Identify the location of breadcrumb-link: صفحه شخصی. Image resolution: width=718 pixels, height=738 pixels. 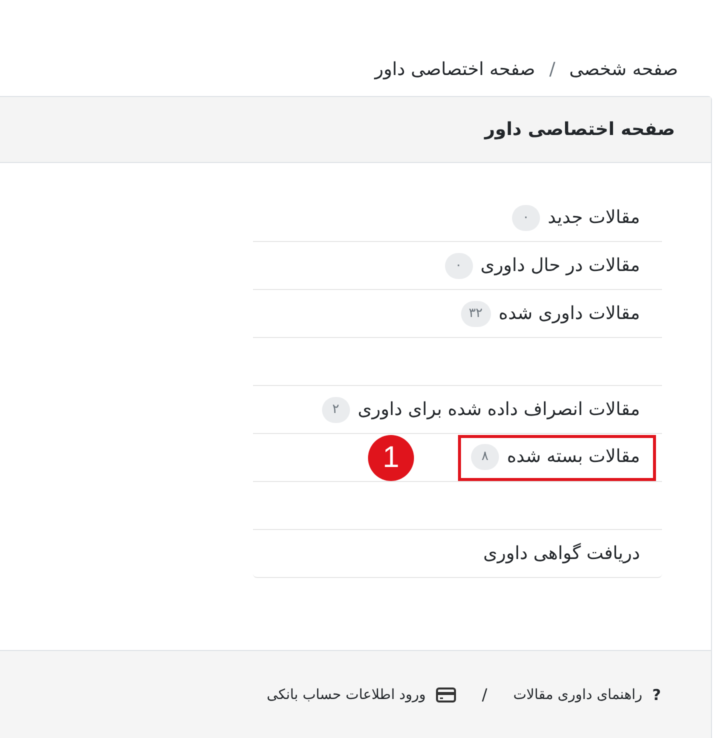
(623, 69).